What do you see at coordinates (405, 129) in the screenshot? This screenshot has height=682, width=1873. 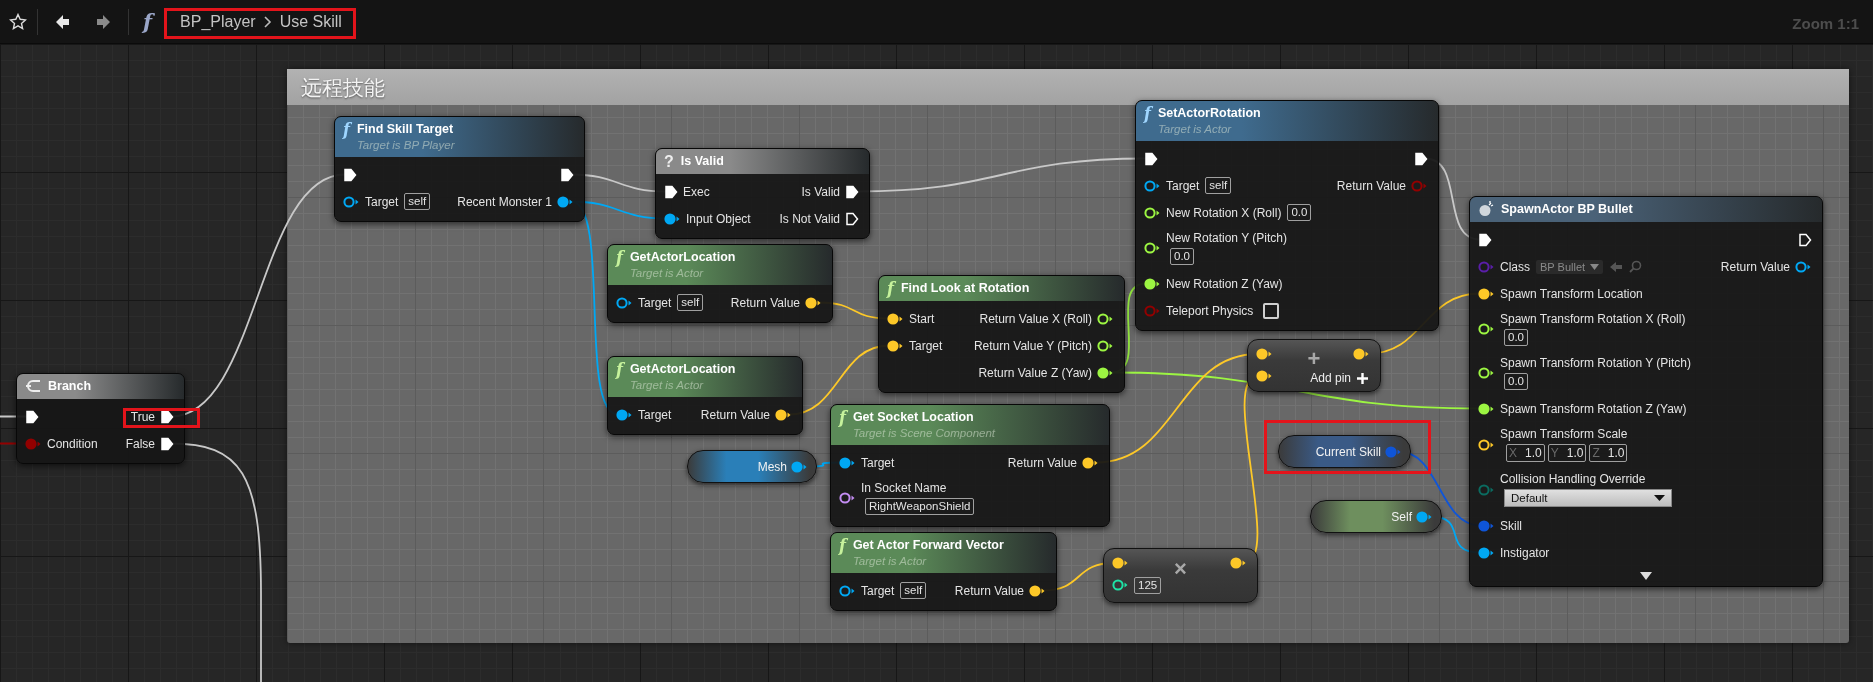 I see `node-title: Find Skill Target` at bounding box center [405, 129].